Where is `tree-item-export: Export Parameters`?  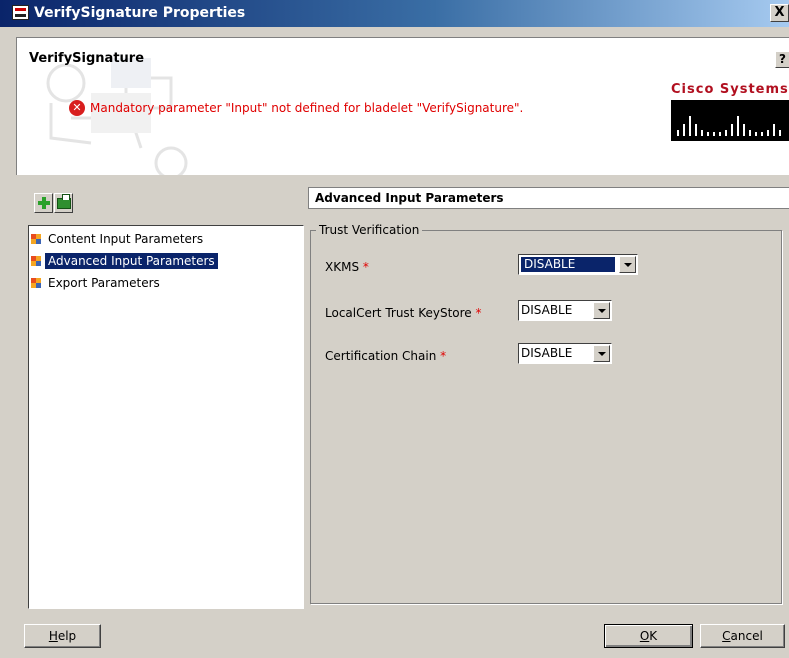 tree-item-export: Export Parameters is located at coordinates (129, 283).